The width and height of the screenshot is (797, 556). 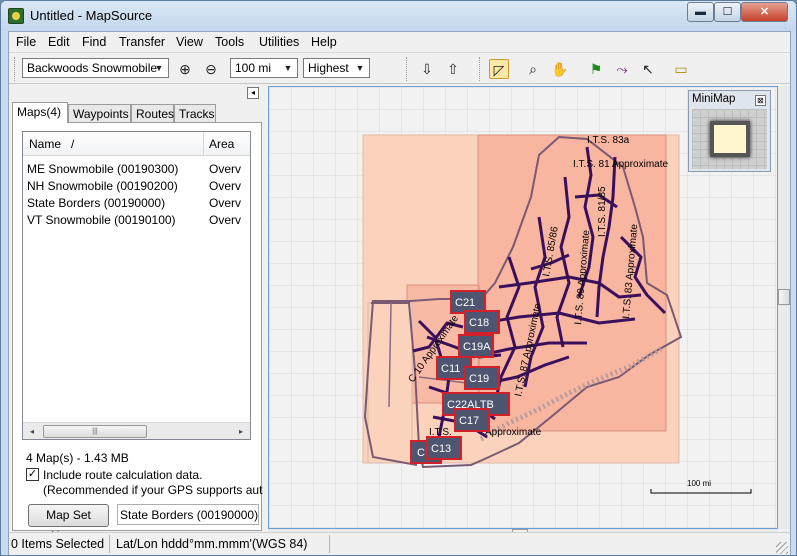 I want to click on minimize-button: ▬, so click(x=700, y=12).